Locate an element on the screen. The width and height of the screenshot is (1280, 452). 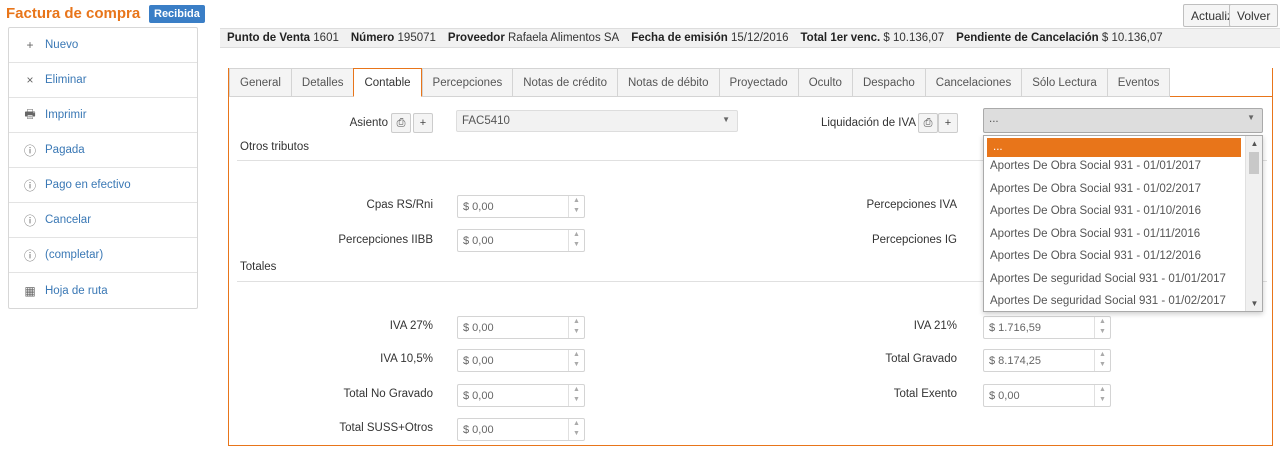
sidebar-item-completar: ⓘ (completar) is located at coordinates (103, 255).